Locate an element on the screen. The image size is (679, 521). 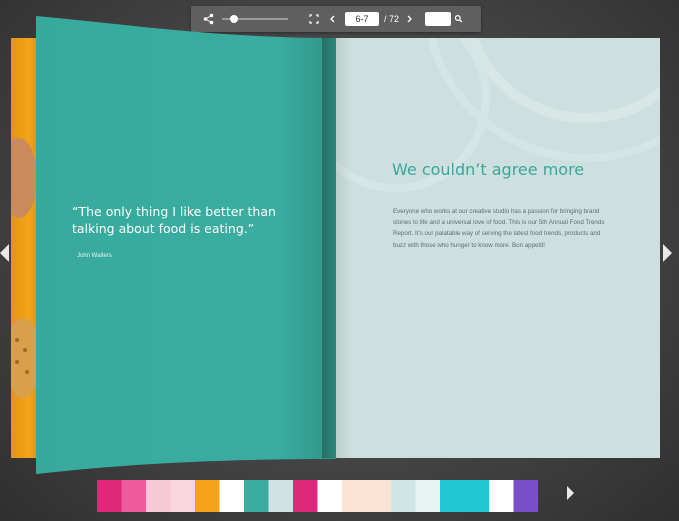
page-number-input: 6-7 is located at coordinates (362, 19).